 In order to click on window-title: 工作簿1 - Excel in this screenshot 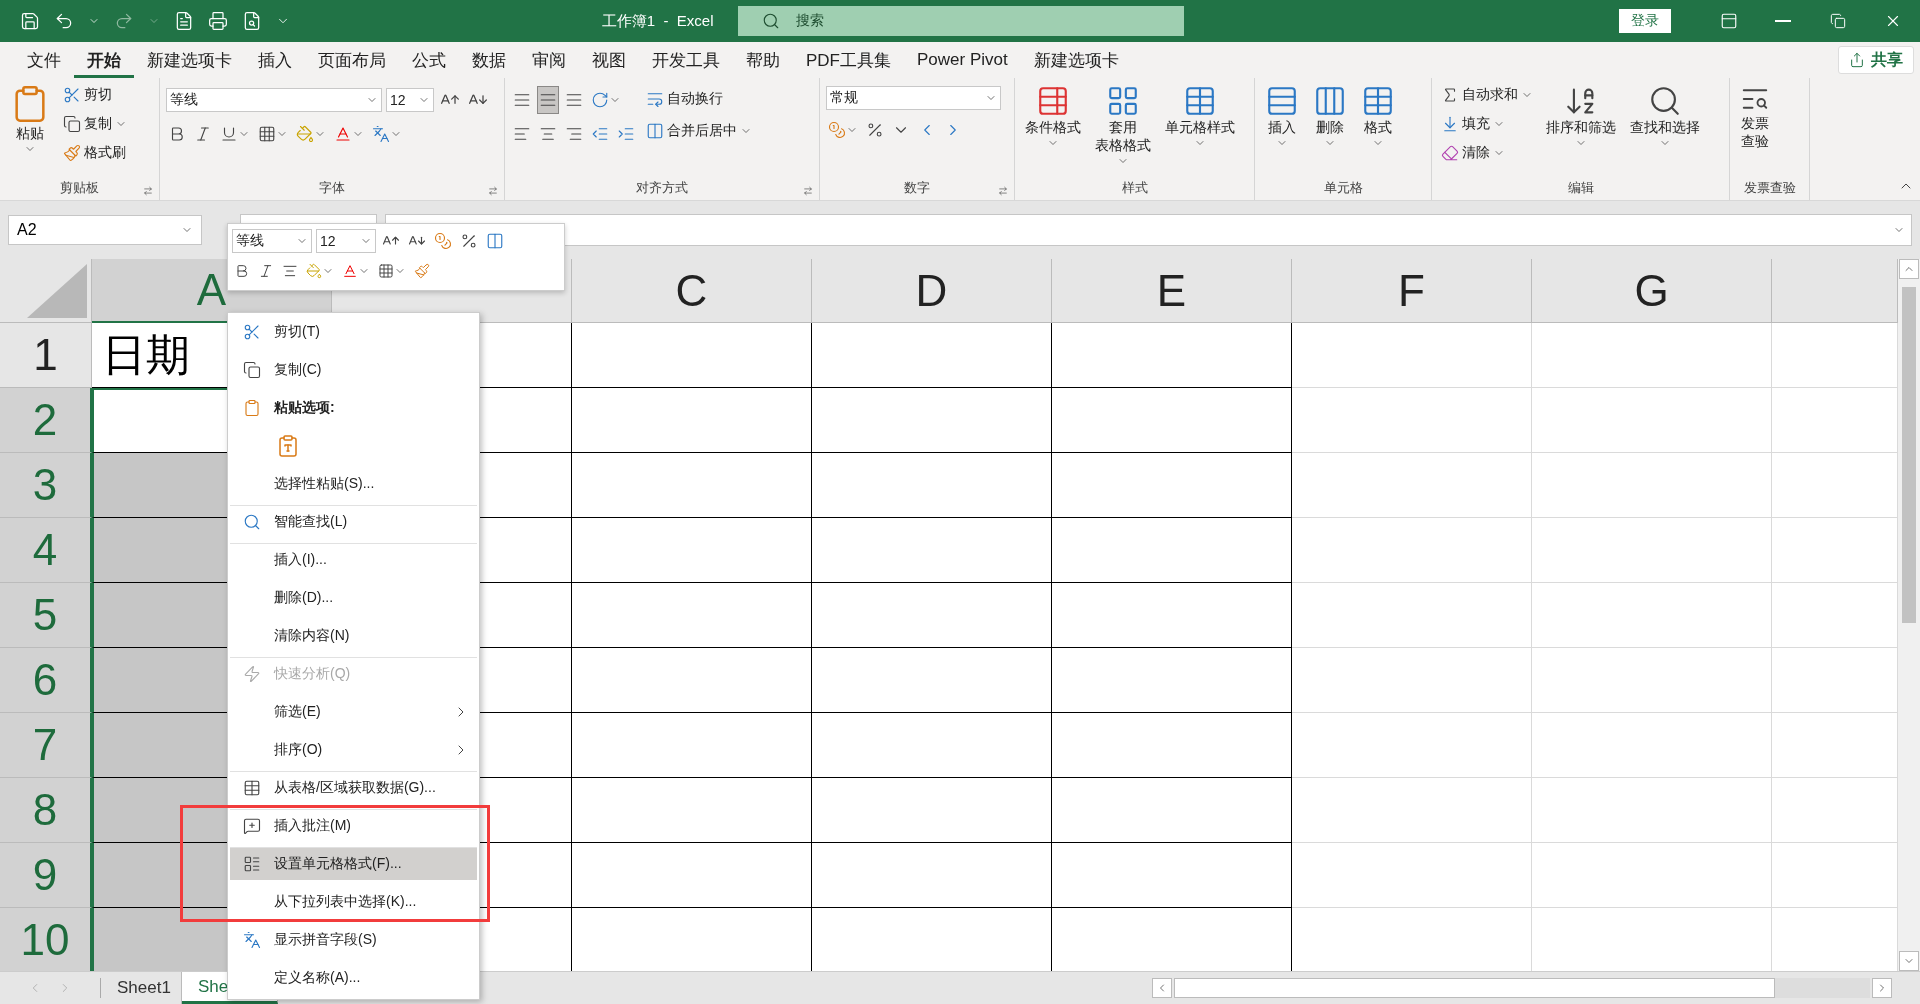, I will do `click(658, 21)`.